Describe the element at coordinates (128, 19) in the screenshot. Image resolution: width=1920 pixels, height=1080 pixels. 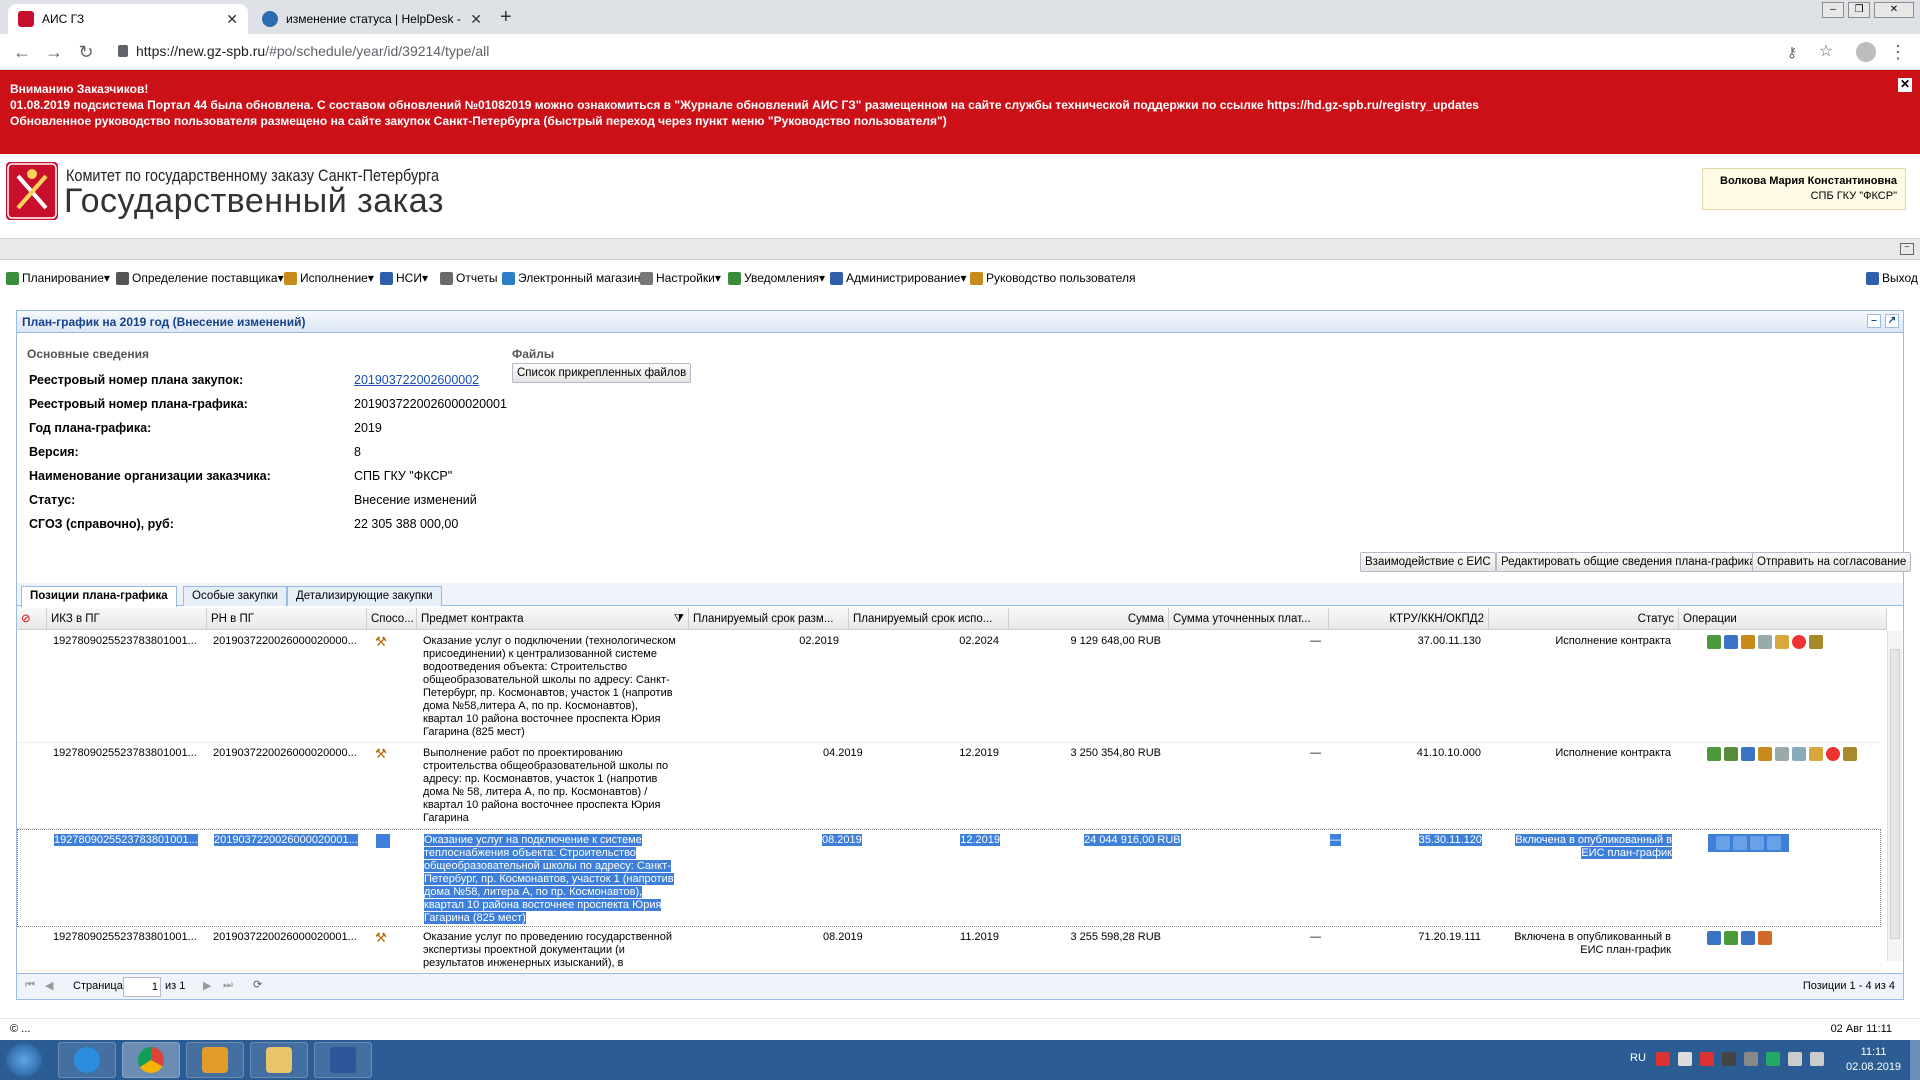
I see `browser-tab-ais: АИС ГЗ ✕` at that location.